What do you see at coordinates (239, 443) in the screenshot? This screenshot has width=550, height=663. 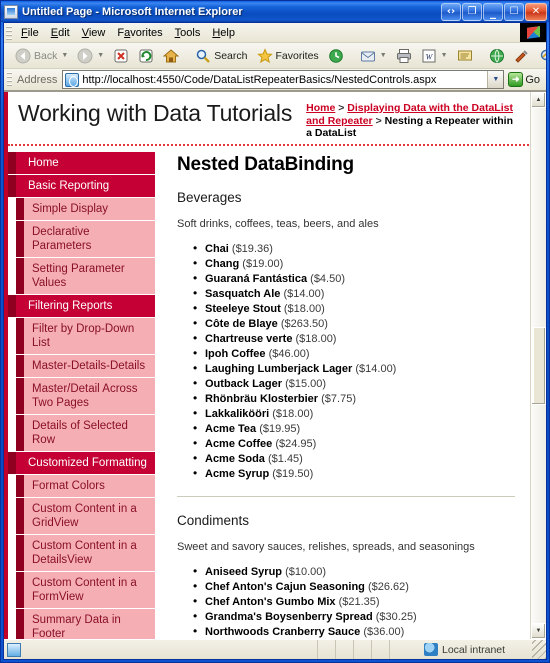 I see `product-name: Acme Coffee` at bounding box center [239, 443].